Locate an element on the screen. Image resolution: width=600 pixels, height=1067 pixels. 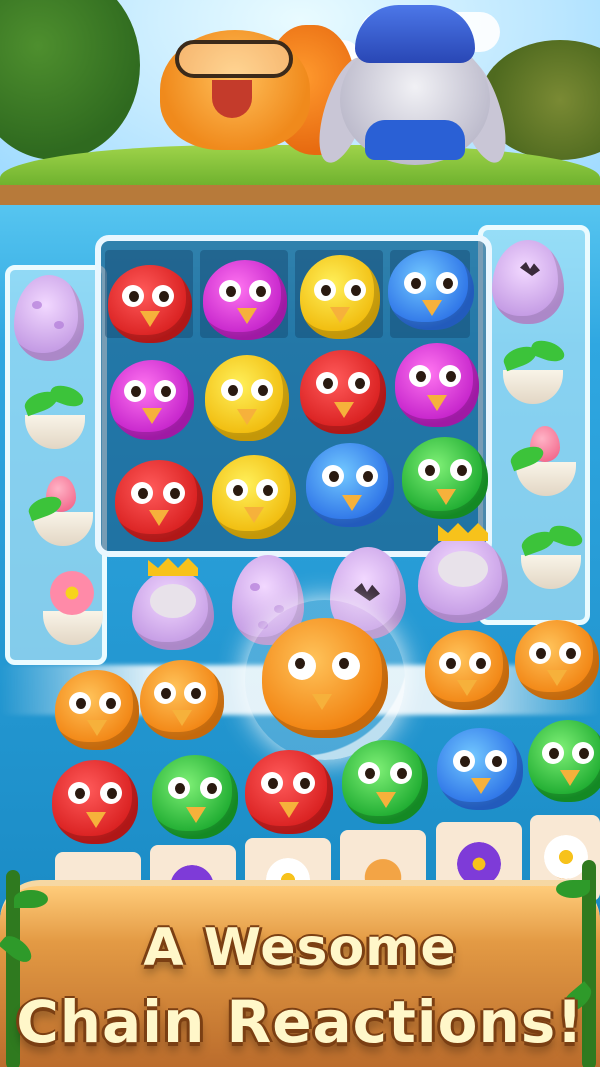
bunny-shirt is located at coordinates (415, 140).